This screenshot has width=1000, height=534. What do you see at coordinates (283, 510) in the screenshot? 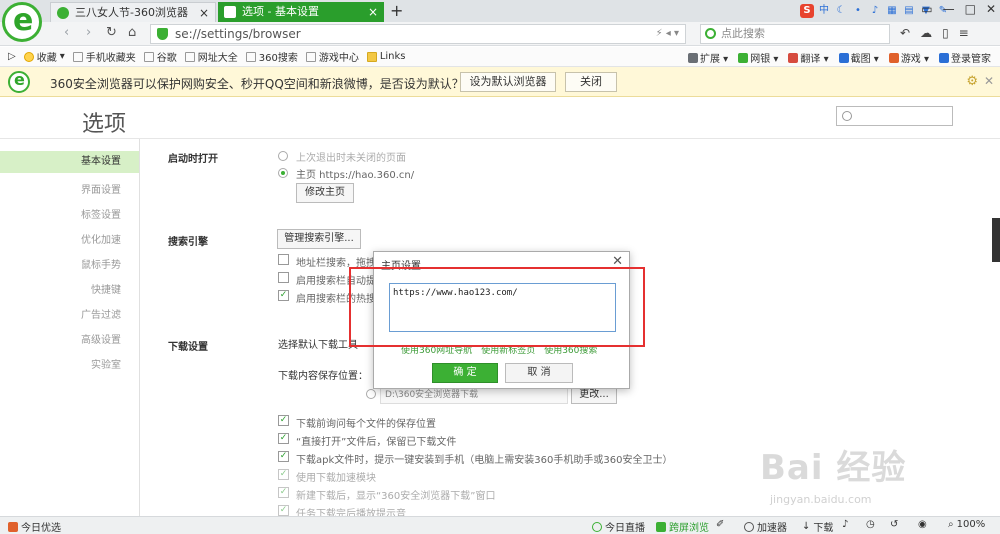
I see `play-sound-checkbox: ✓` at bounding box center [283, 510].